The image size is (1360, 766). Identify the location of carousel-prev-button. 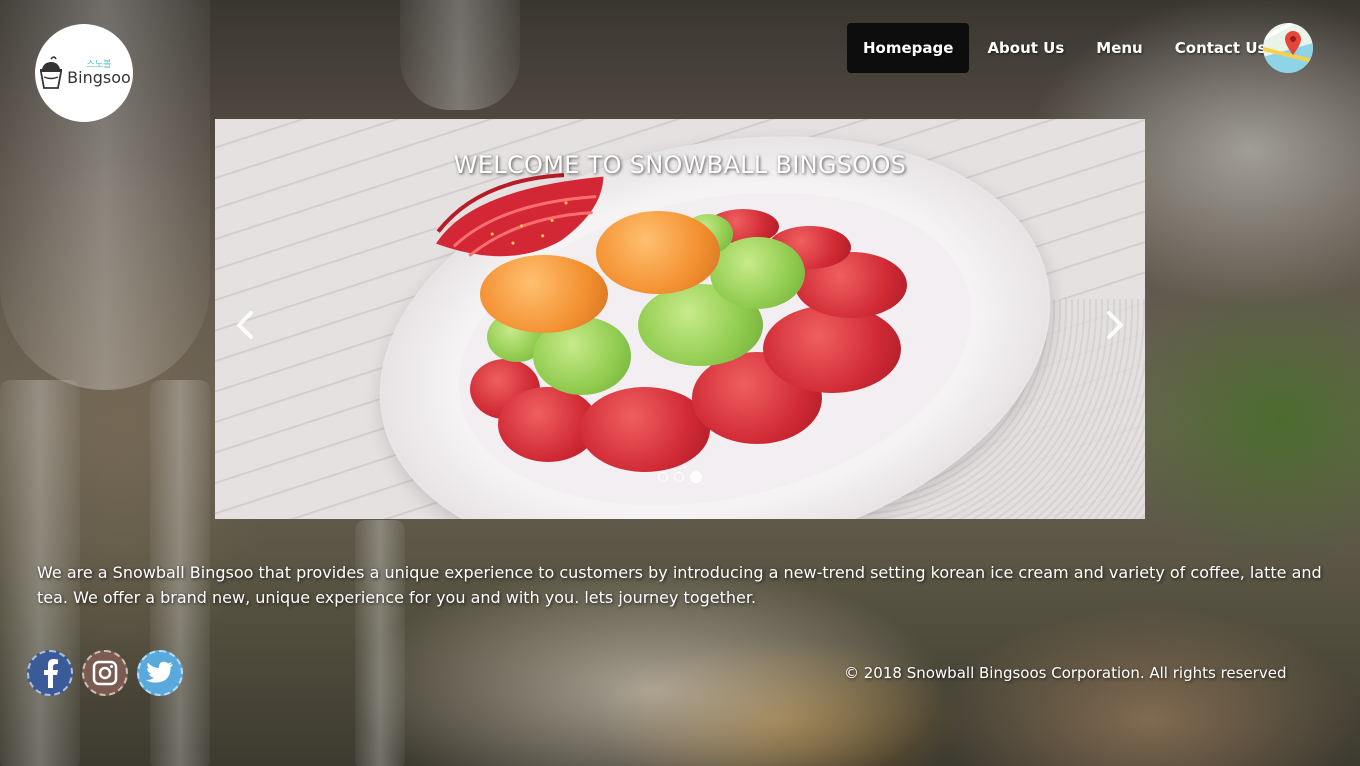
(245, 325).